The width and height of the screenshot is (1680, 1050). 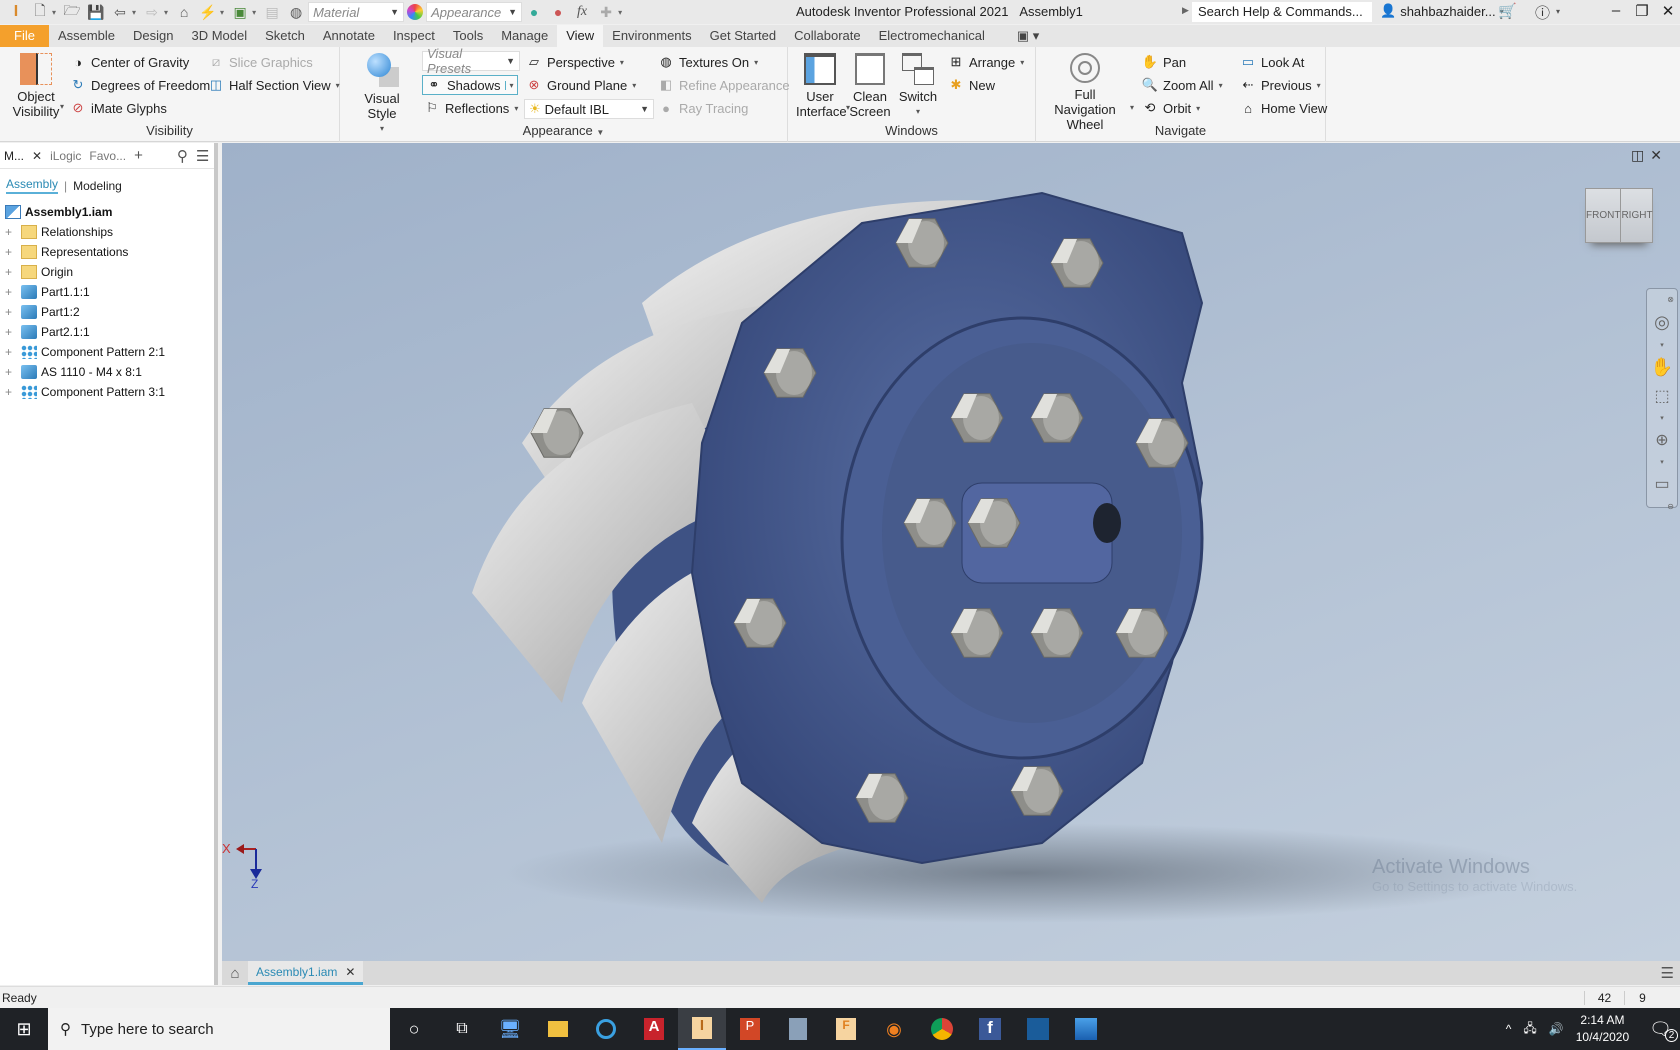 I want to click on home-view-button: ⌂ Home View, so click(x=1283, y=108).